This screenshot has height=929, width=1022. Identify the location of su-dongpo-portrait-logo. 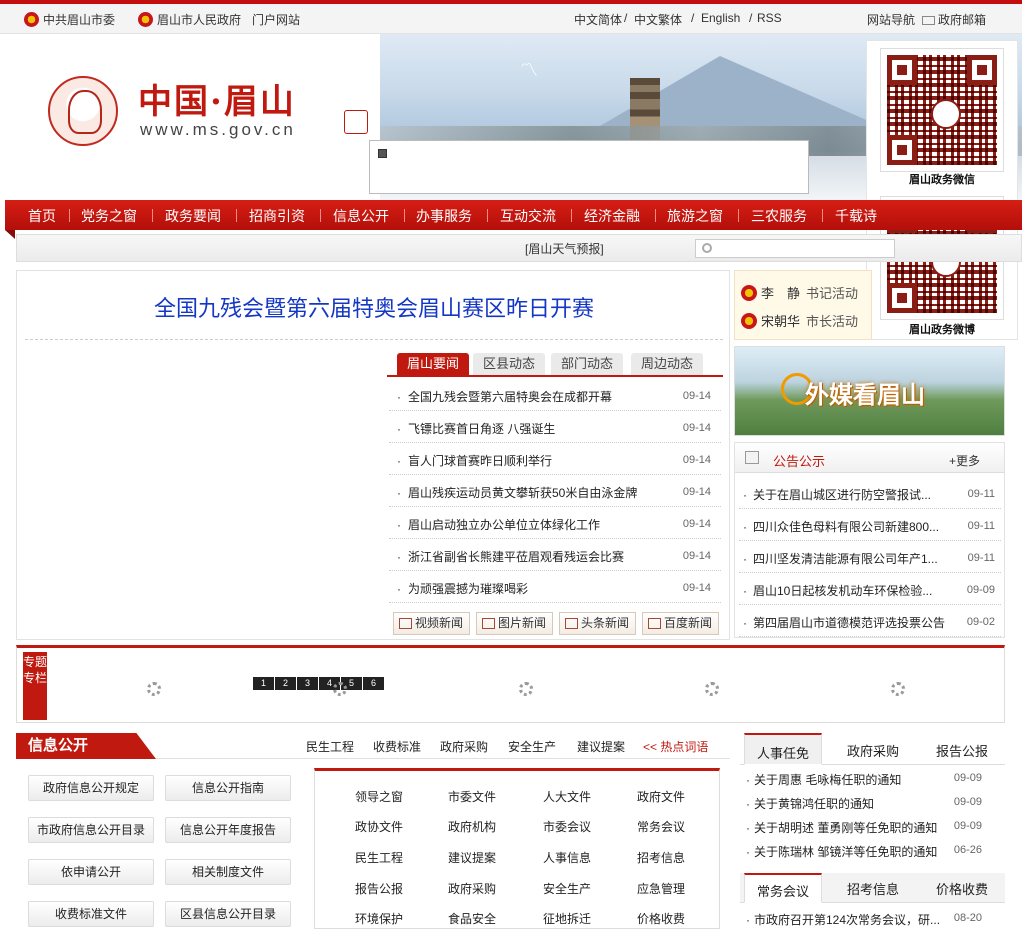
(83, 111).